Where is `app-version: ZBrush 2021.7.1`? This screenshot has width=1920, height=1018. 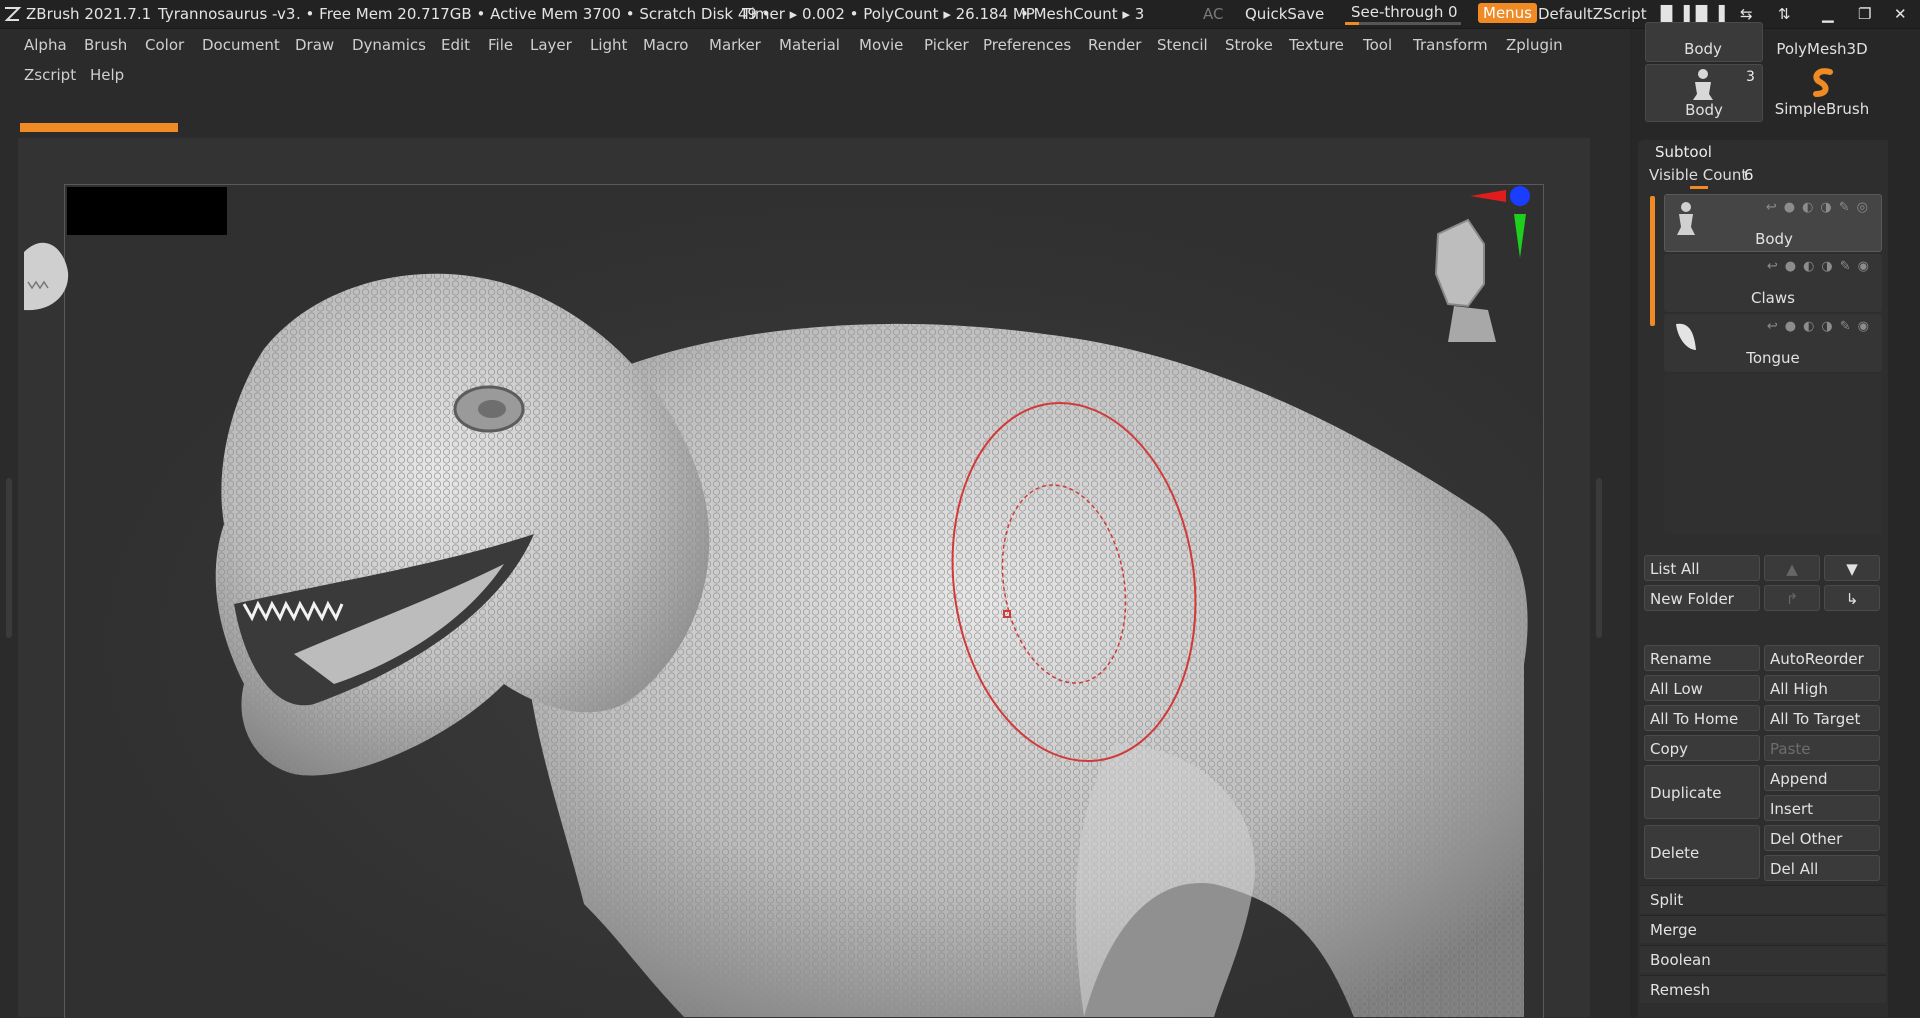
app-version: ZBrush 2021.7.1 is located at coordinates (89, 14).